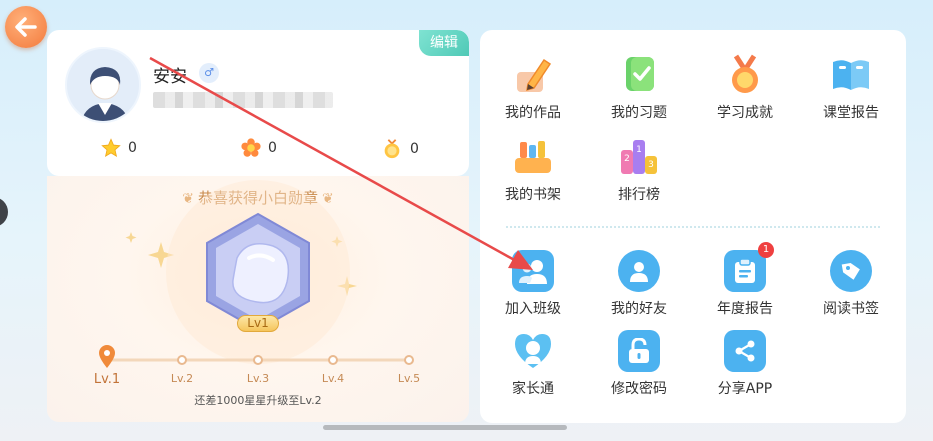  I want to click on menu-item-reading-bookmark: 阅读书签, so click(851, 284).